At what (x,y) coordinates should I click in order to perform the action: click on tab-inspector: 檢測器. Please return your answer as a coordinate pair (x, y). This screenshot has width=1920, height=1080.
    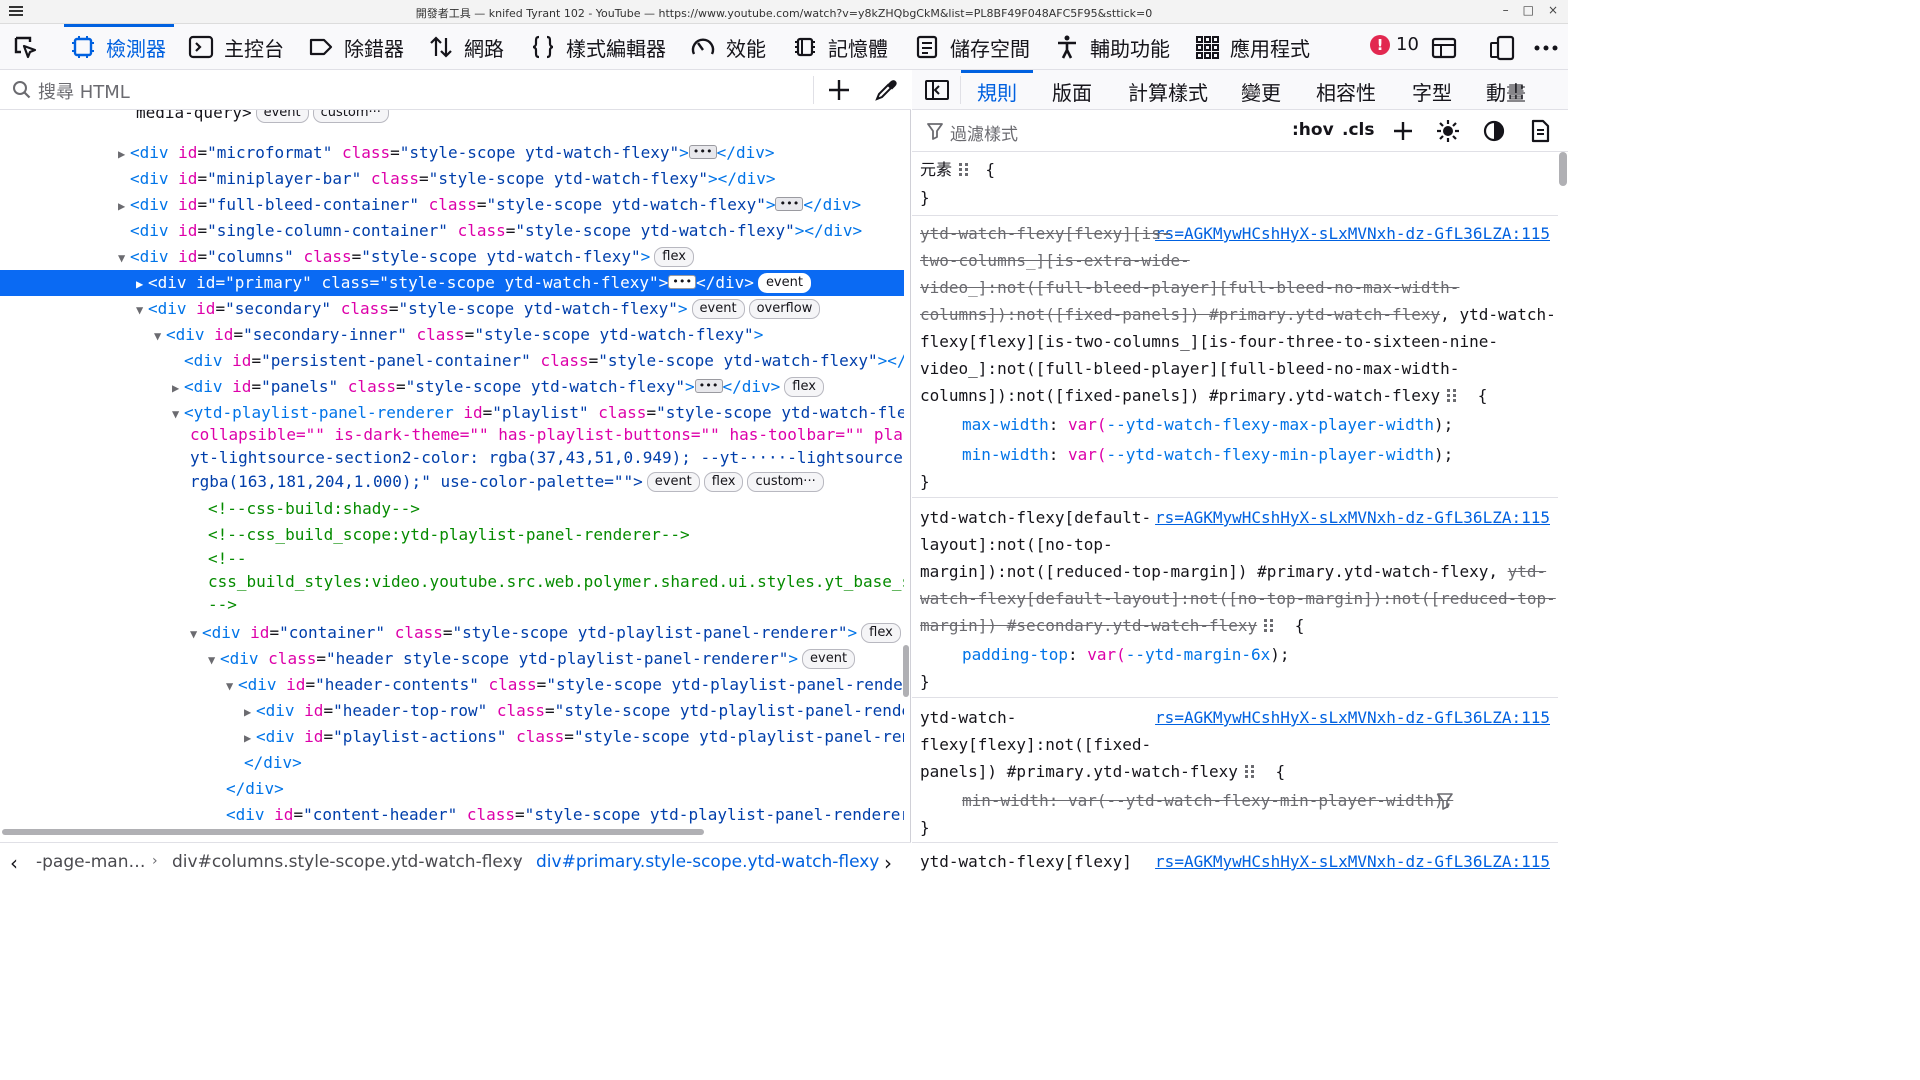
    Looking at the image, I should click on (119, 47).